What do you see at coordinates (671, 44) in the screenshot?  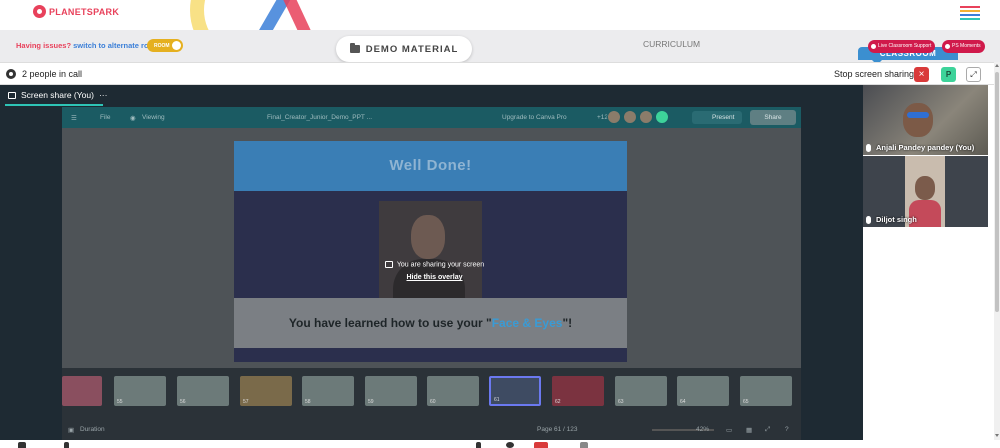 I see `curriculum-tab: CURRICULUM` at bounding box center [671, 44].